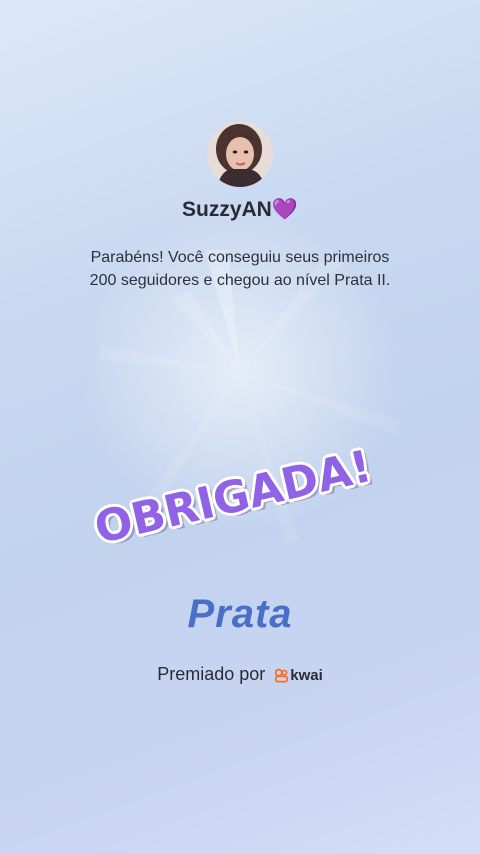 Image resolution: width=480 pixels, height=854 pixels. What do you see at coordinates (240, 614) in the screenshot?
I see `level-name: Prata` at bounding box center [240, 614].